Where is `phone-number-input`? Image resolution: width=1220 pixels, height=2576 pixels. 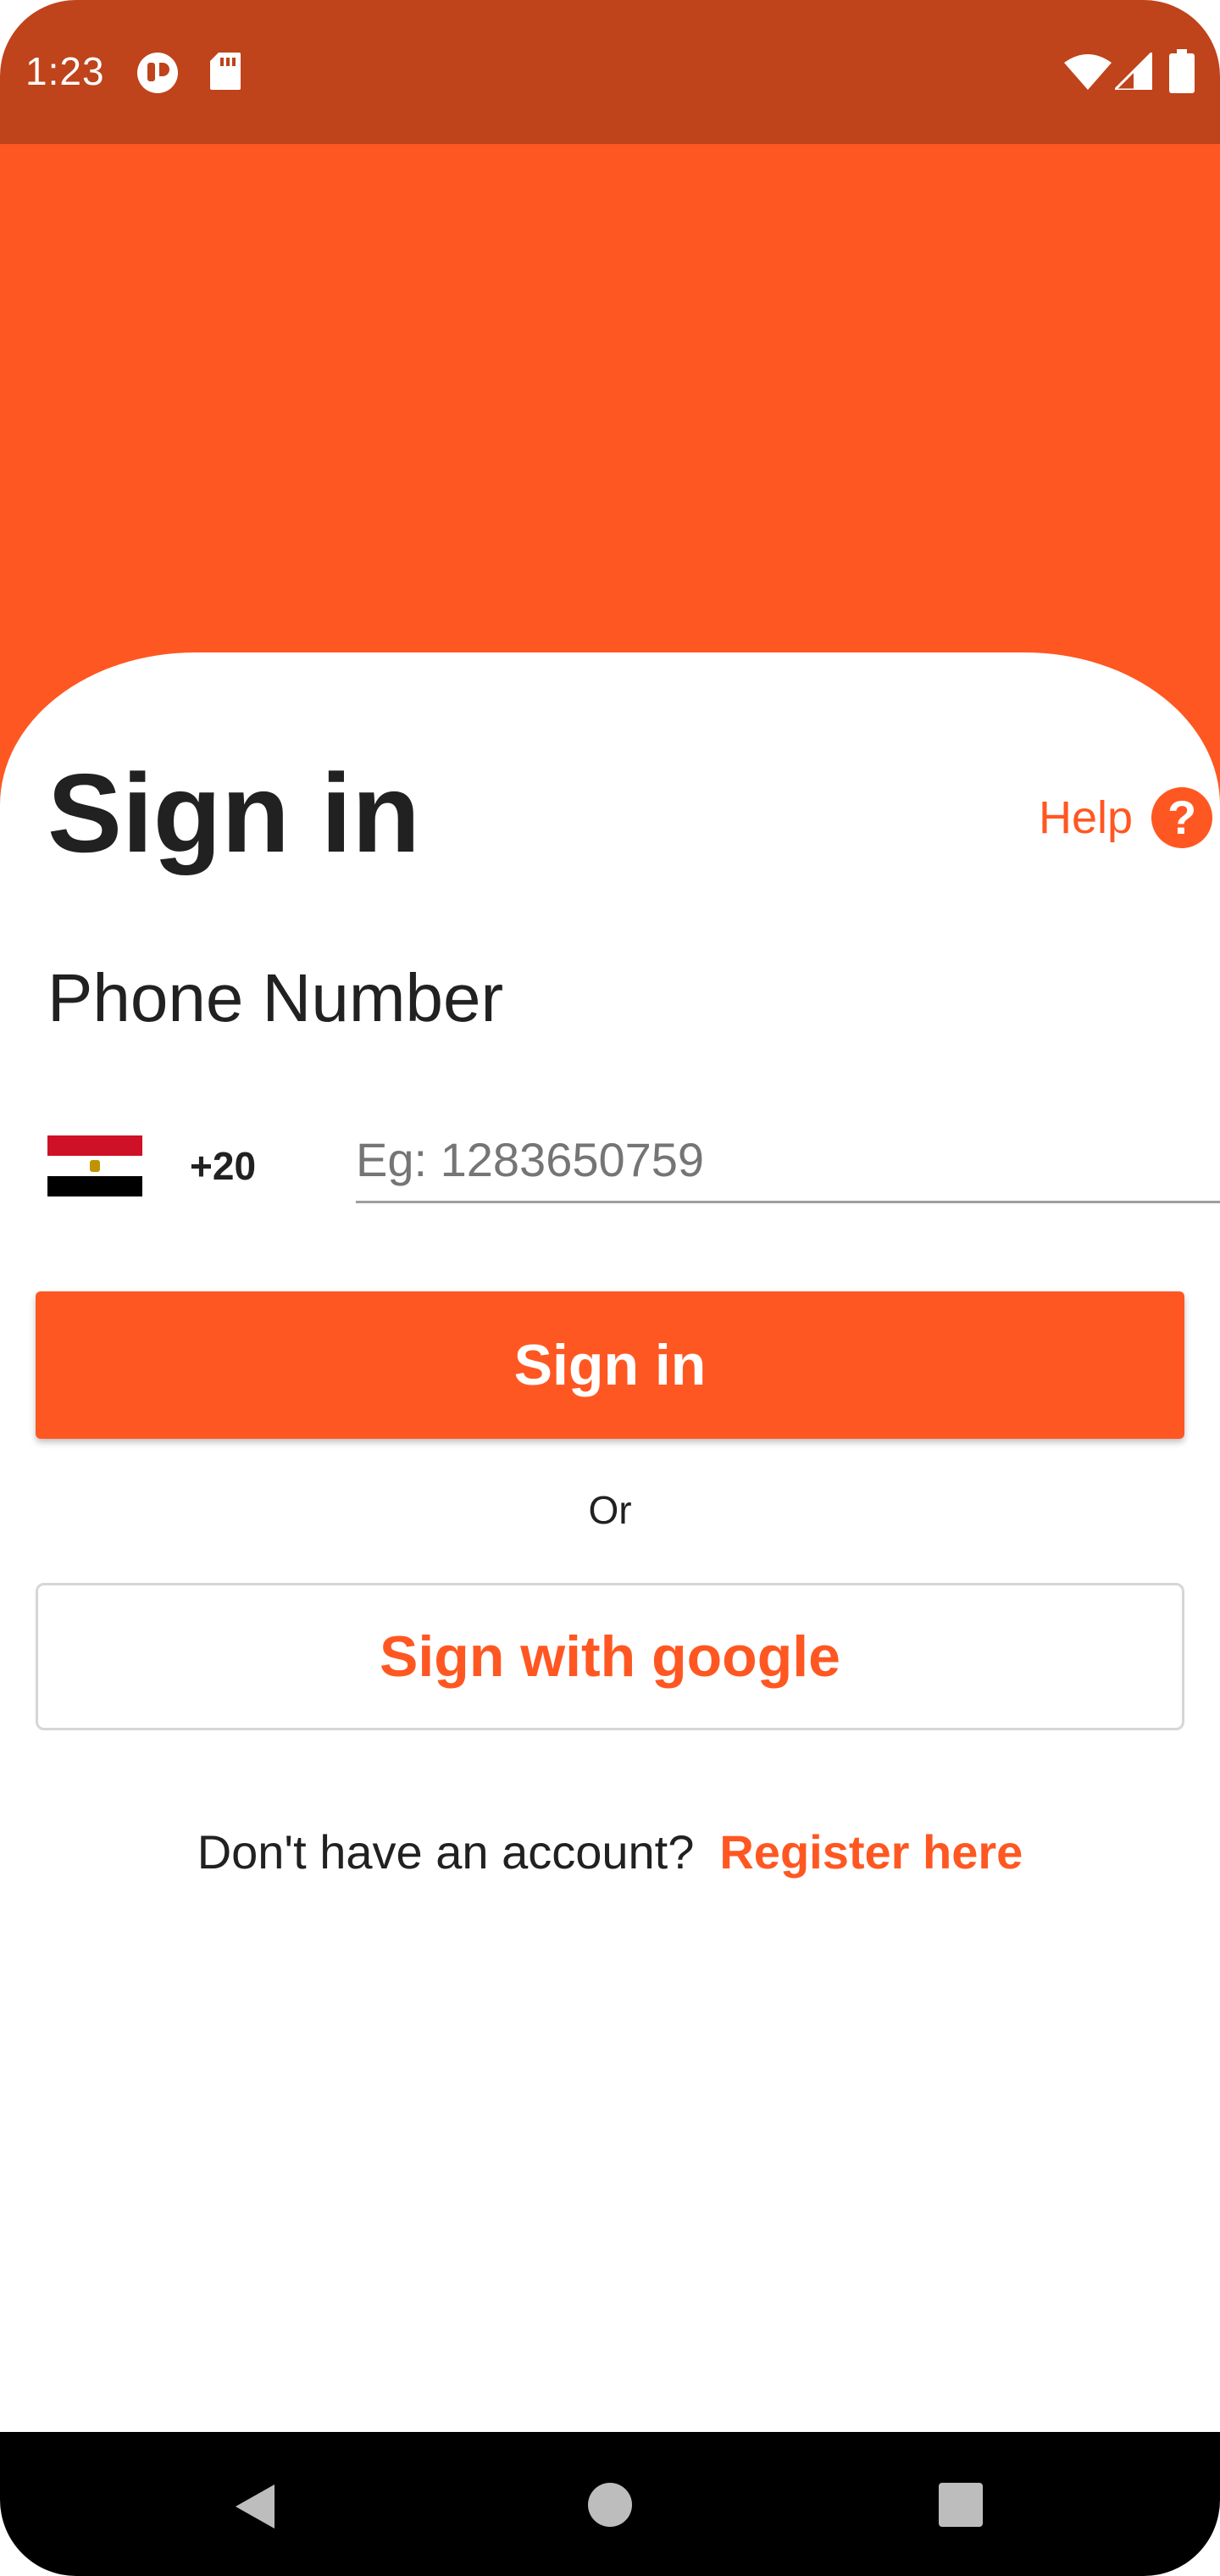 phone-number-input is located at coordinates (788, 1161).